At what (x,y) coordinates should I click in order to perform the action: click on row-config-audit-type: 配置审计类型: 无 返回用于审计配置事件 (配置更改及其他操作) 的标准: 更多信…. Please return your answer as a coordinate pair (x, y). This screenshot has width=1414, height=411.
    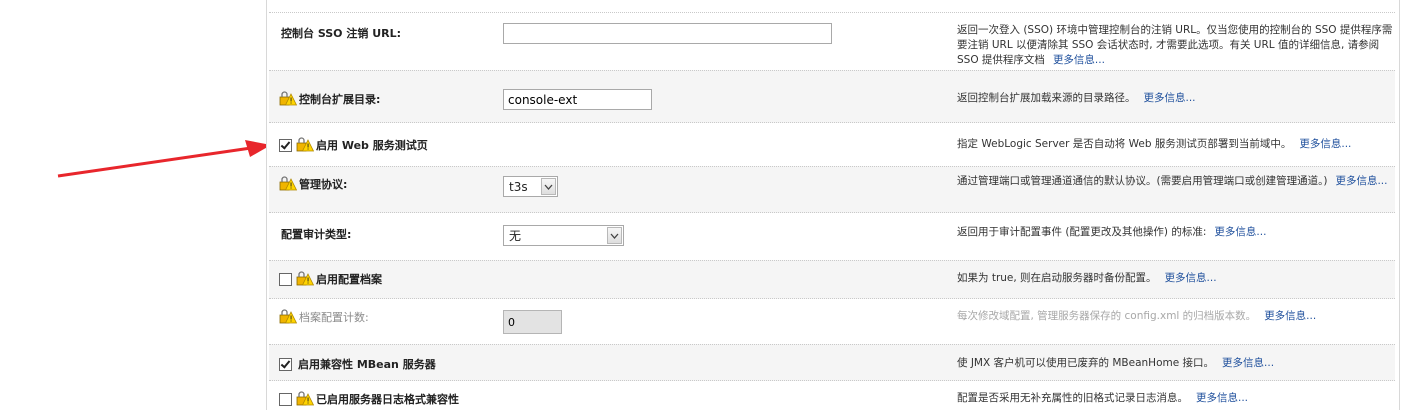
    Looking at the image, I should click on (832, 236).